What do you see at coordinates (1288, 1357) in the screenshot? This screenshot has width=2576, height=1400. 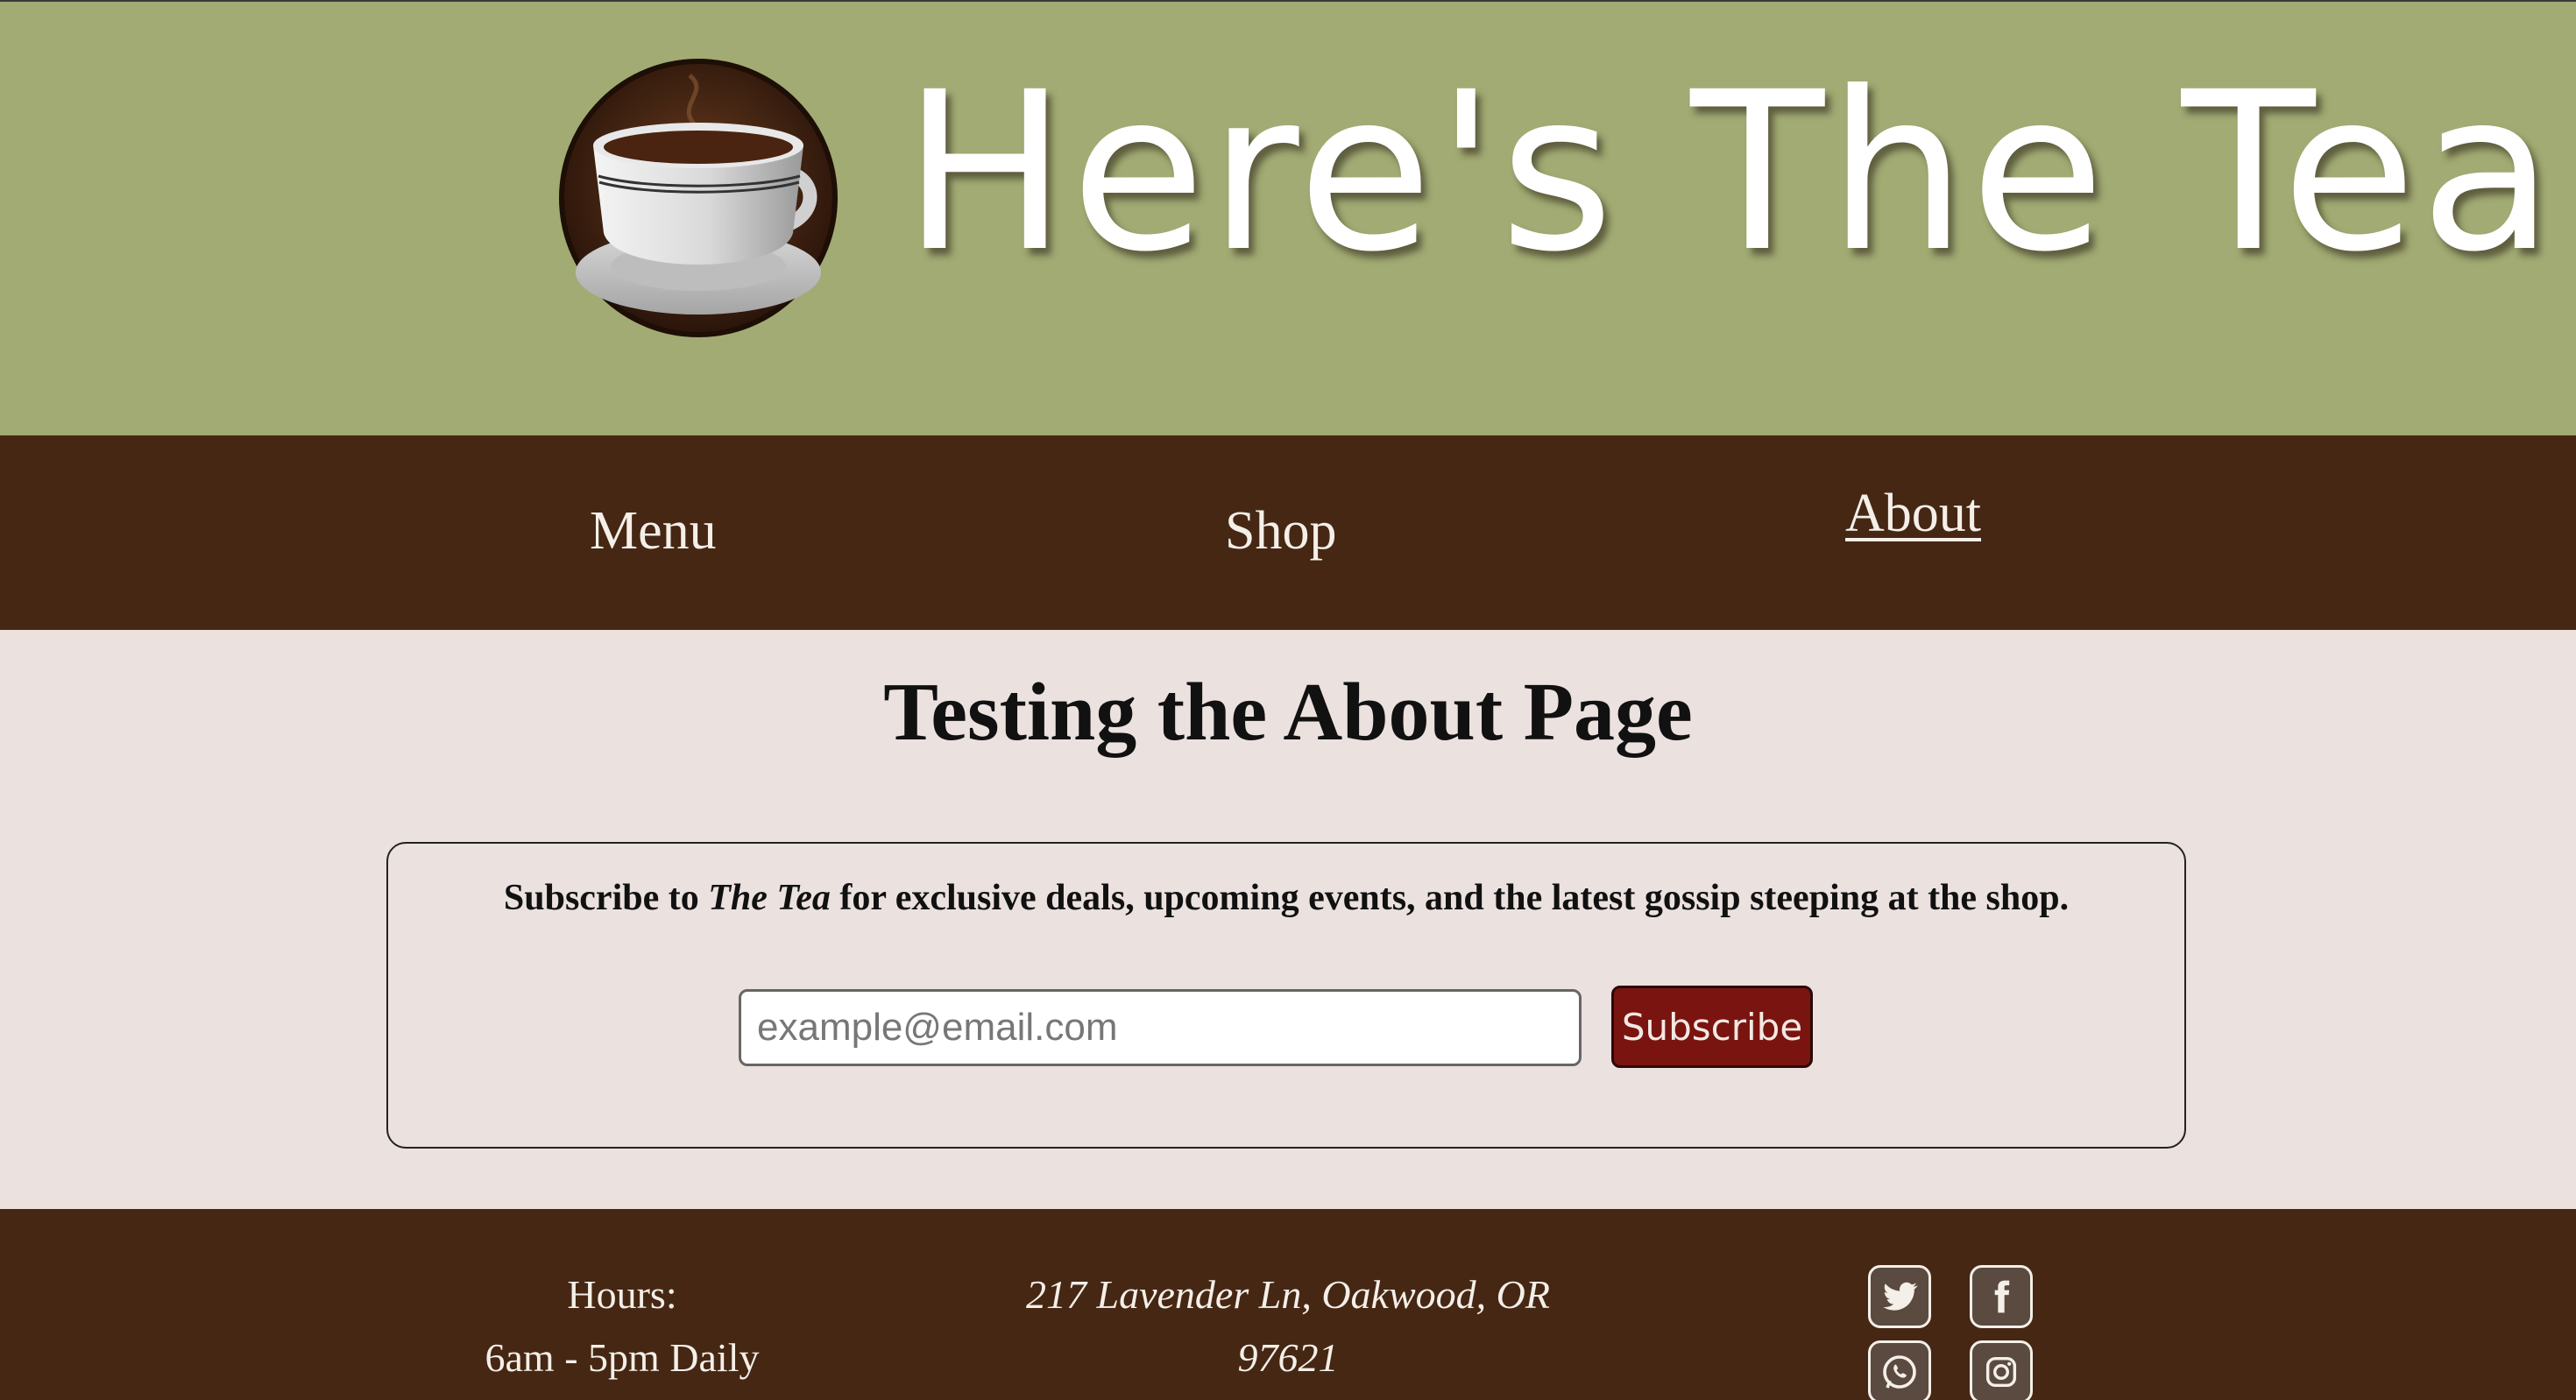 I see `address-line-2: 97621` at bounding box center [1288, 1357].